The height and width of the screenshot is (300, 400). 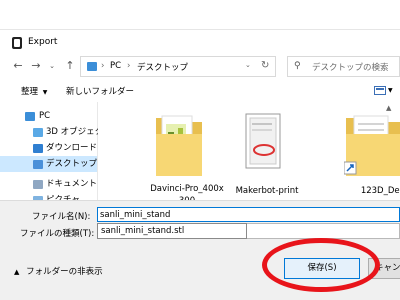 What do you see at coordinates (187, 189) in the screenshot?
I see `file-name-line1: Davinci-Pro_400x` at bounding box center [187, 189].